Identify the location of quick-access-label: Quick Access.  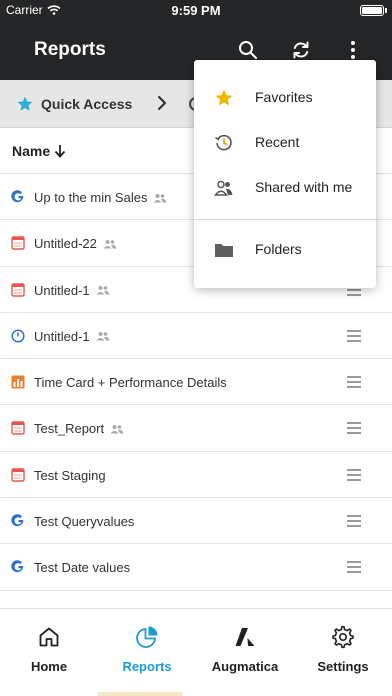
(87, 104).